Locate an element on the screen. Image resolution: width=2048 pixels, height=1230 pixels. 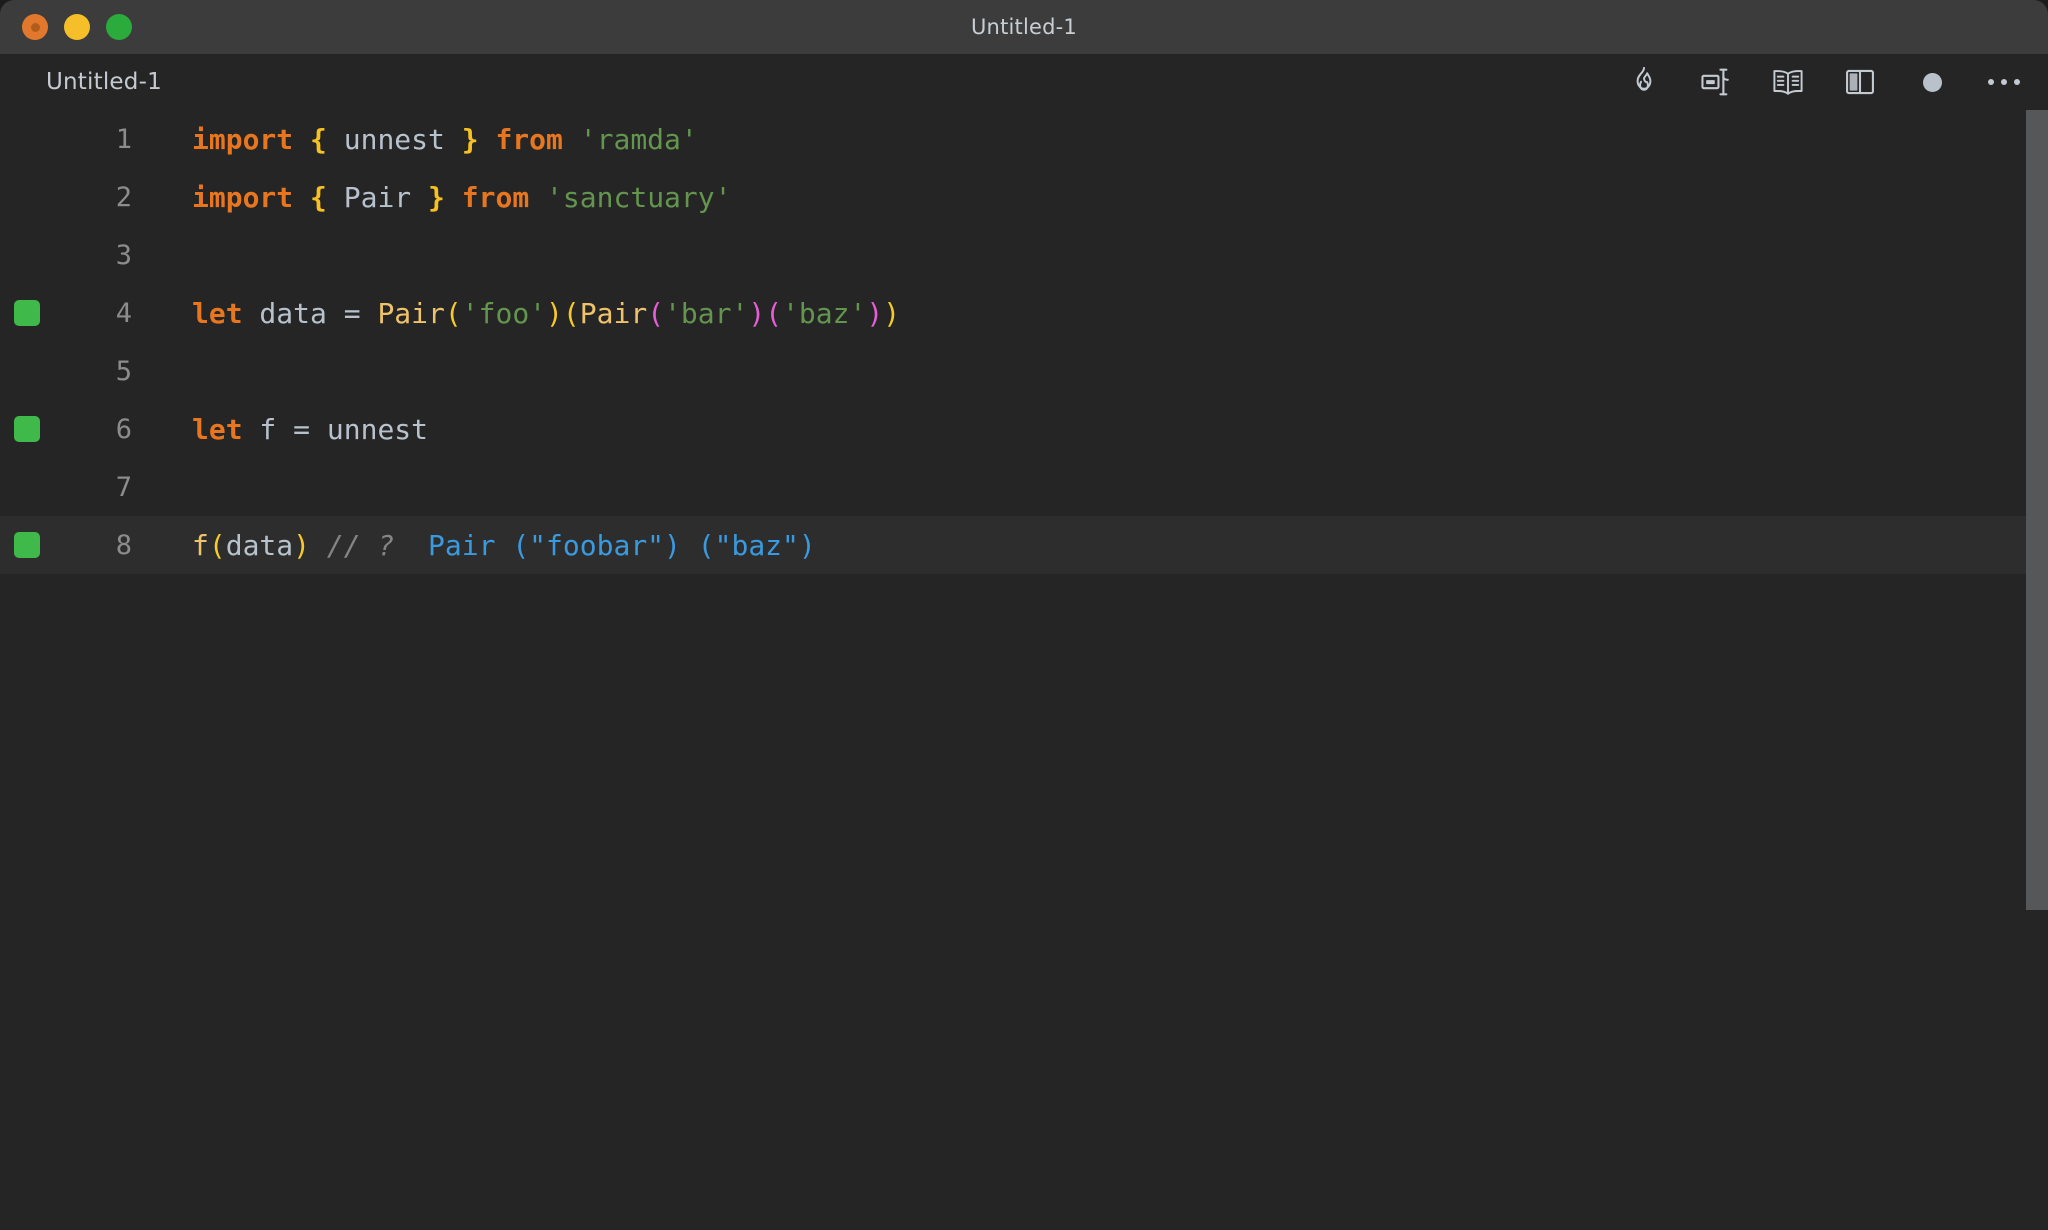
book-icon is located at coordinates (1788, 82).